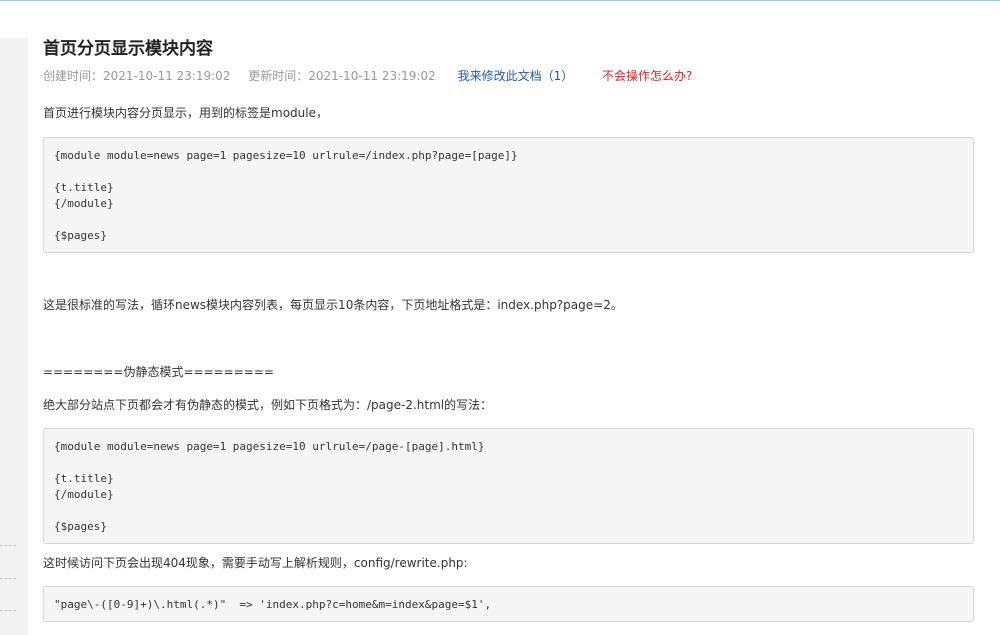  Describe the element at coordinates (128, 49) in the screenshot. I see `article-title: 首页分页显示模块内容` at that location.